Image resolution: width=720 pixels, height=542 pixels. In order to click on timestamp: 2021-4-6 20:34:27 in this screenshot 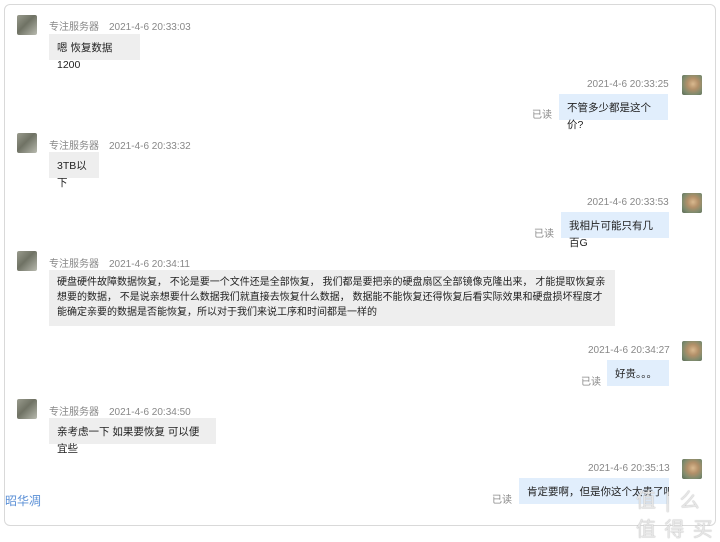, I will do `click(629, 350)`.